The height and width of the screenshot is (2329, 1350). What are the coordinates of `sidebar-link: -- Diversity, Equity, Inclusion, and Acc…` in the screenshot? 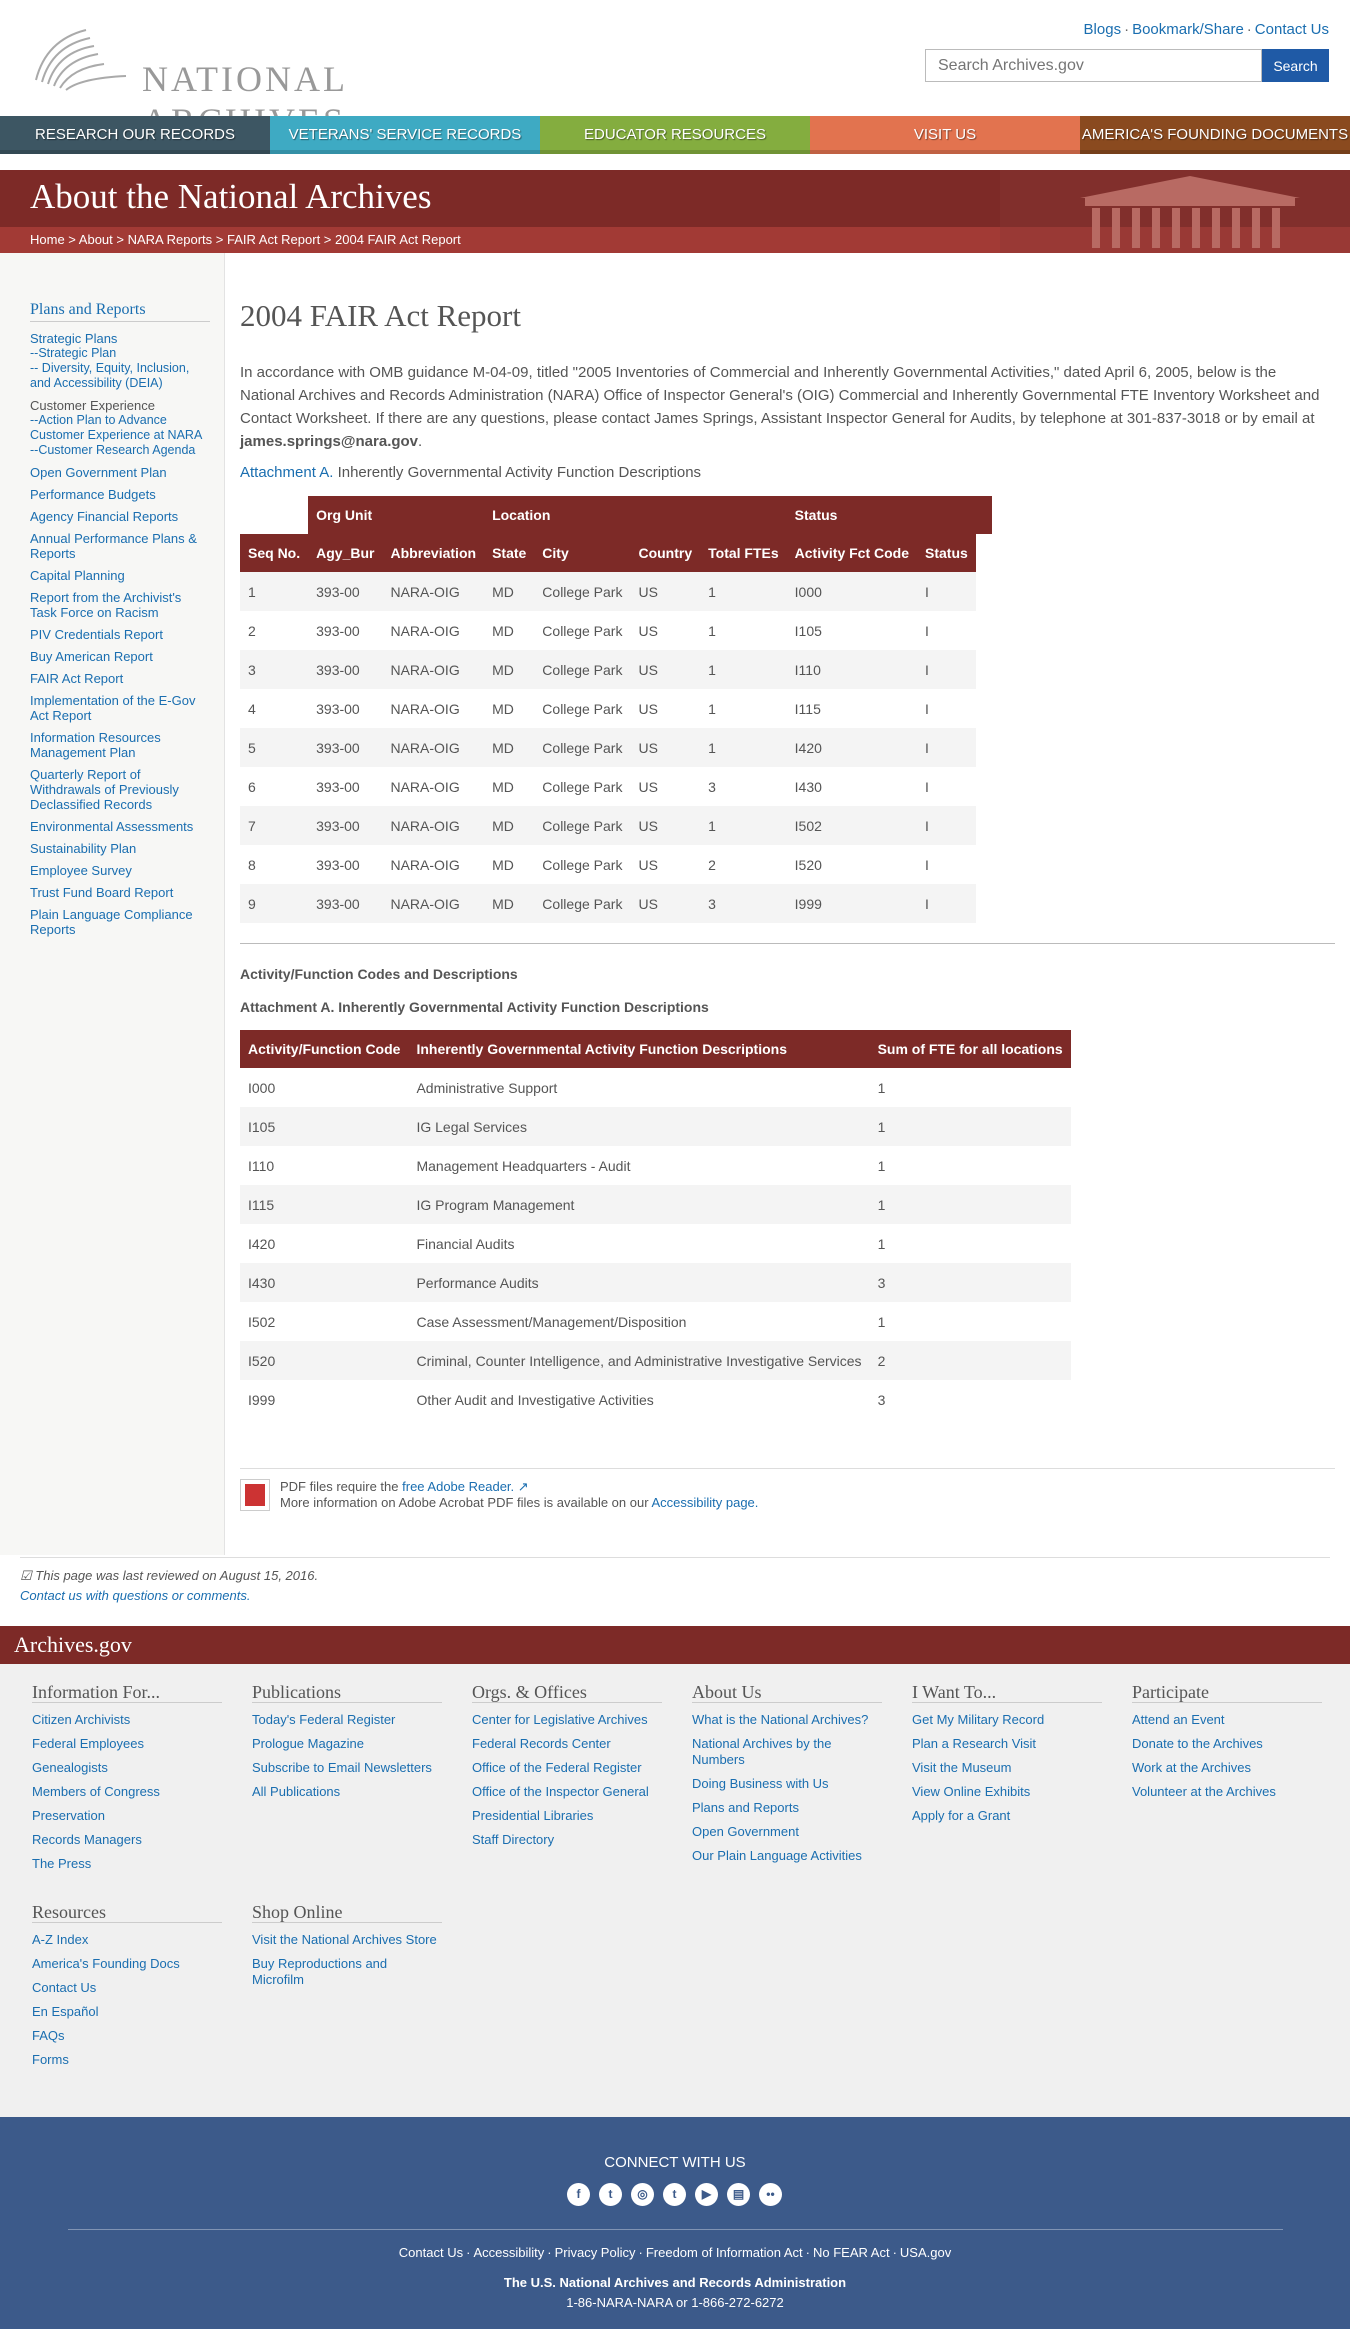 It's located at (109, 375).